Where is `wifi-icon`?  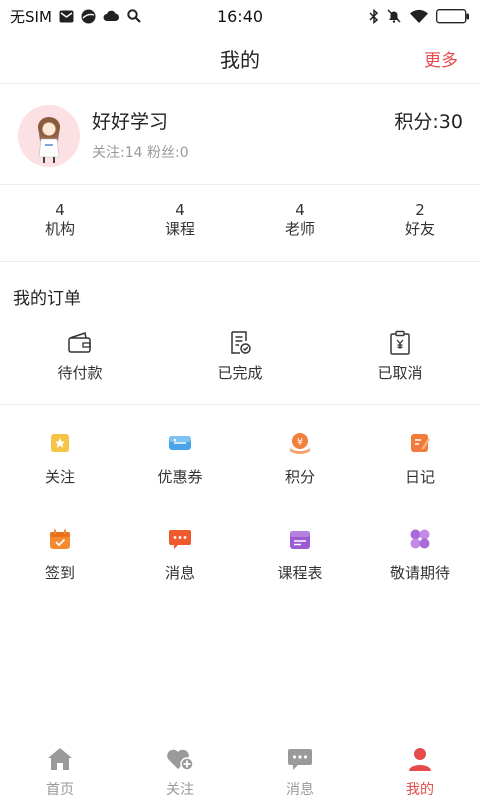
wifi-icon is located at coordinates (419, 16).